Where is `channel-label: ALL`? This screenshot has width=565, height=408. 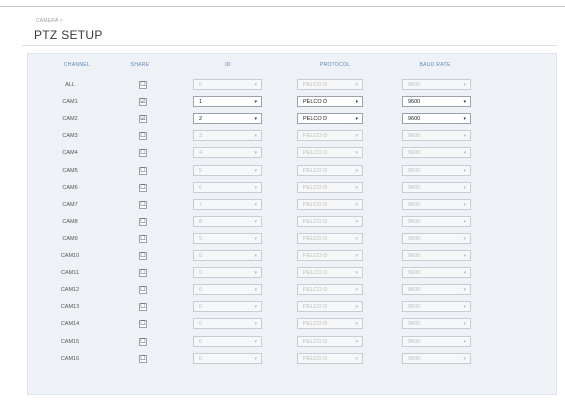 channel-label: ALL is located at coordinates (70, 85).